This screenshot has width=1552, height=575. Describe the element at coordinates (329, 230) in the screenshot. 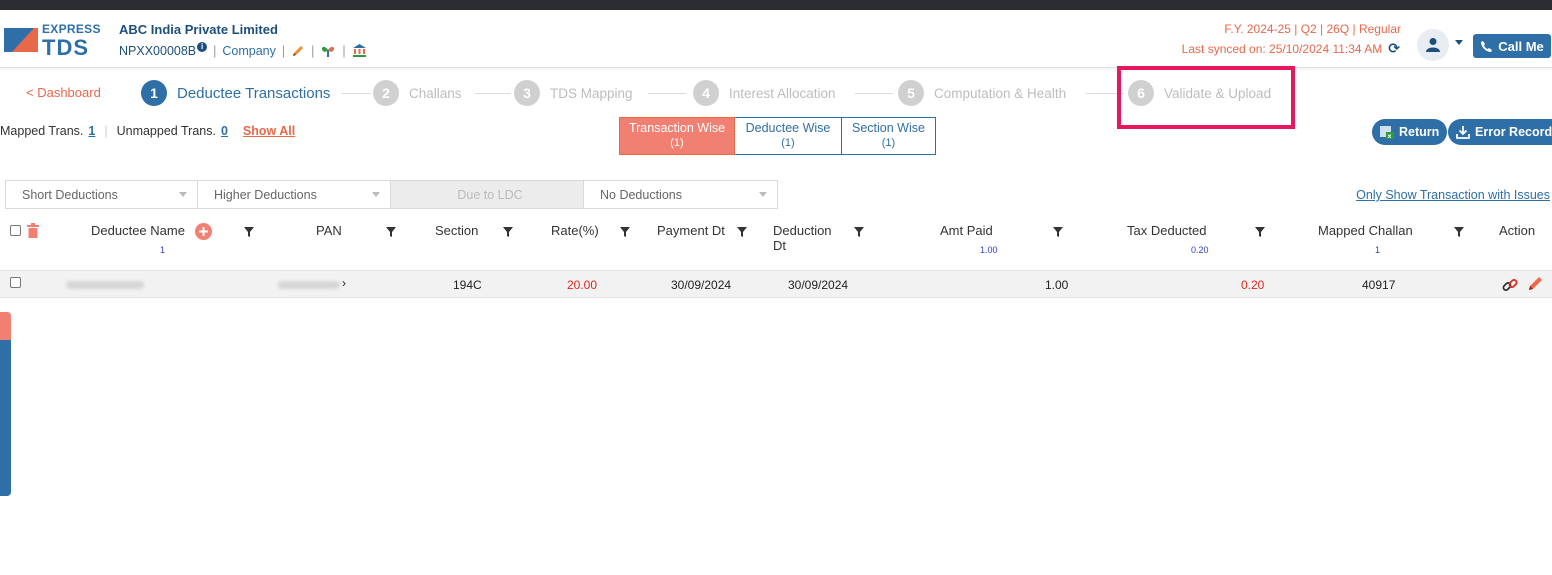

I see `col-pan: PAN` at that location.